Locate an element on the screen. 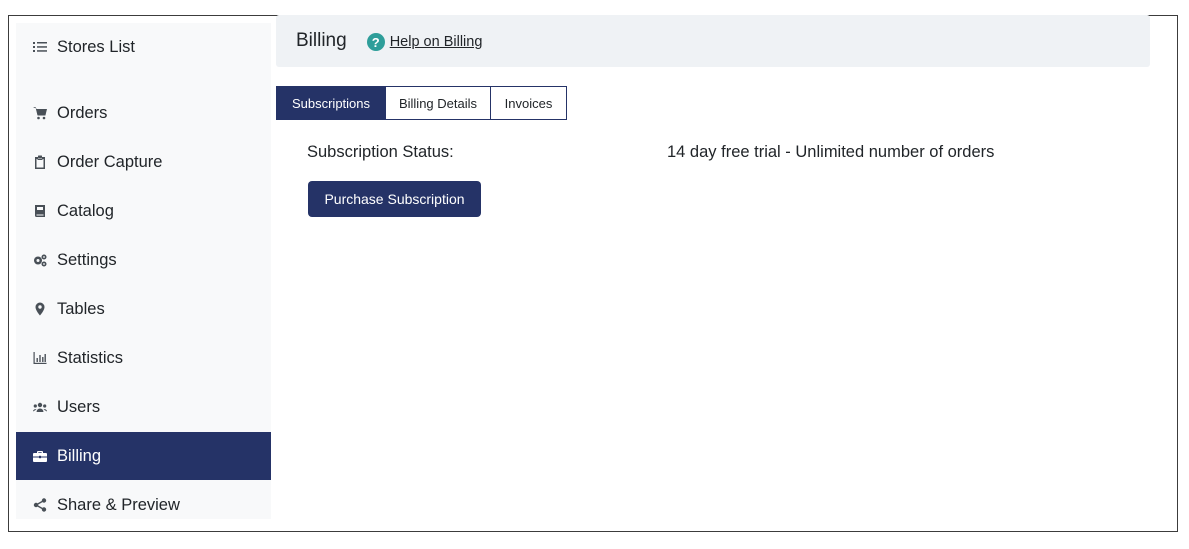 The width and height of the screenshot is (1189, 549). bar-chart-icon is located at coordinates (40, 358).